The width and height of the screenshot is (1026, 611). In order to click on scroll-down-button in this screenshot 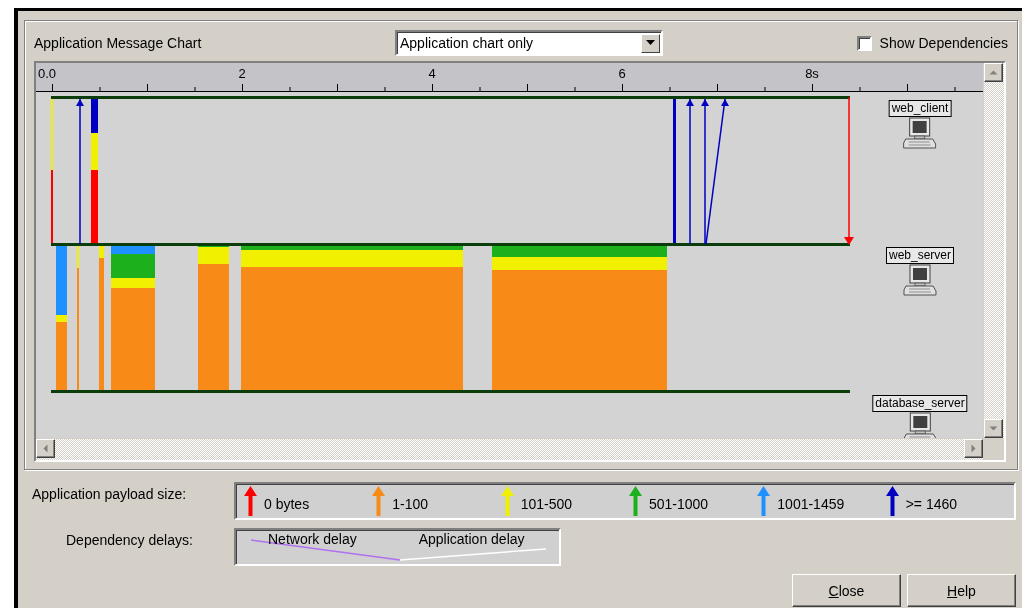, I will do `click(993, 428)`.